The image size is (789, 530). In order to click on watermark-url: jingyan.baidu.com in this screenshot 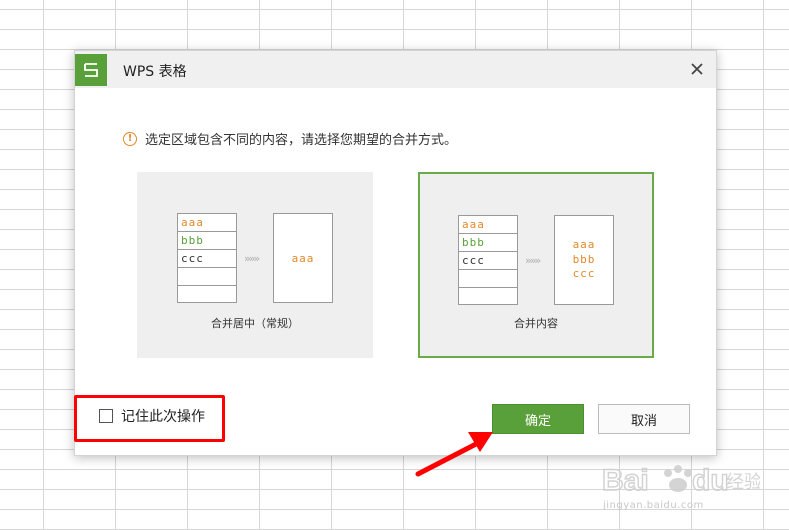, I will do `click(653, 505)`.